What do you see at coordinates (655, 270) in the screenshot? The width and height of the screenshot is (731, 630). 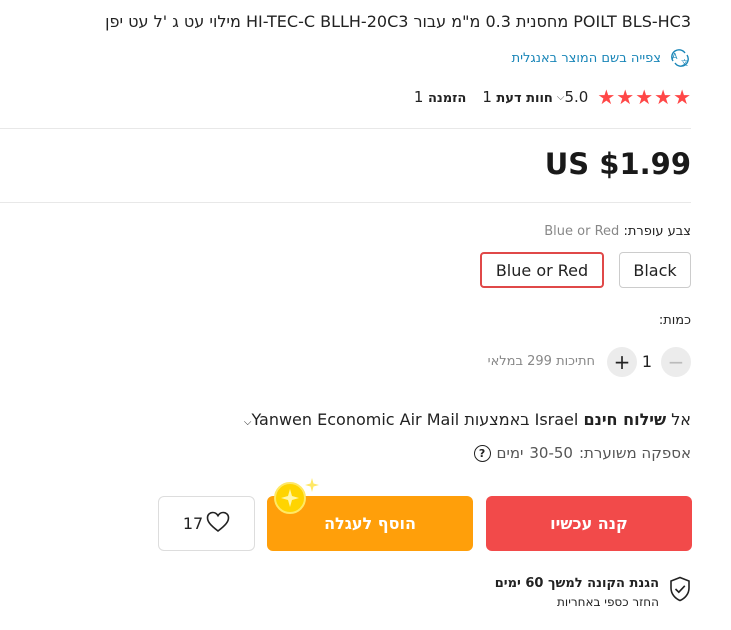 I see `color-option-black: Black` at bounding box center [655, 270].